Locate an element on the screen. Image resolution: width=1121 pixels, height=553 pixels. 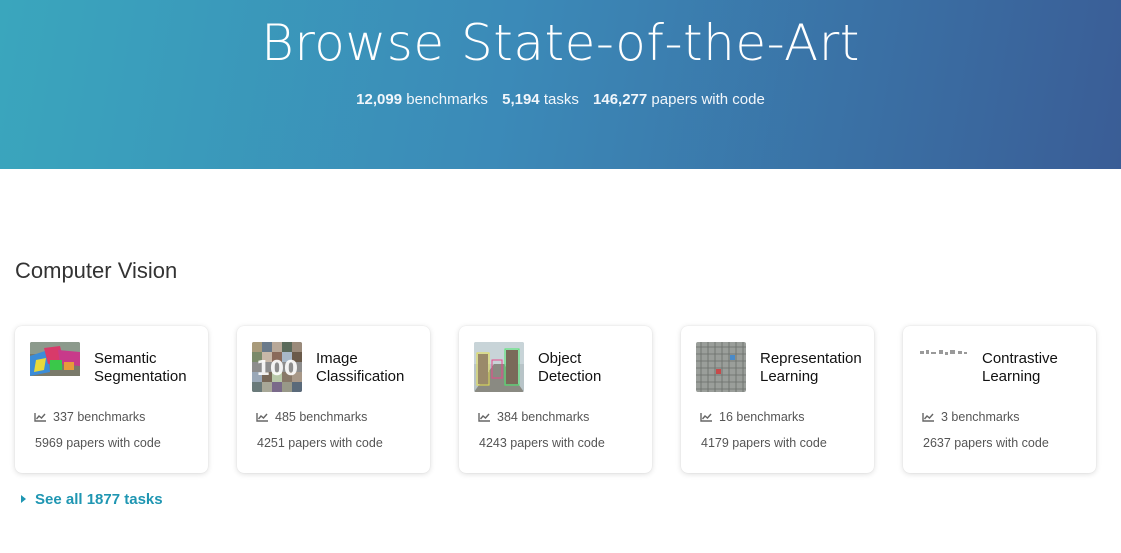
see-all-tasks-link: See all 1877 tasks is located at coordinates (92, 499).